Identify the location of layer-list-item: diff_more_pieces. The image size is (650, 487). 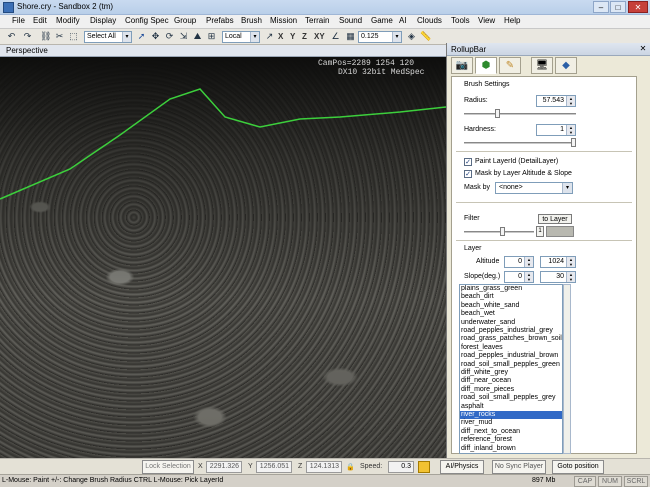
(511, 390).